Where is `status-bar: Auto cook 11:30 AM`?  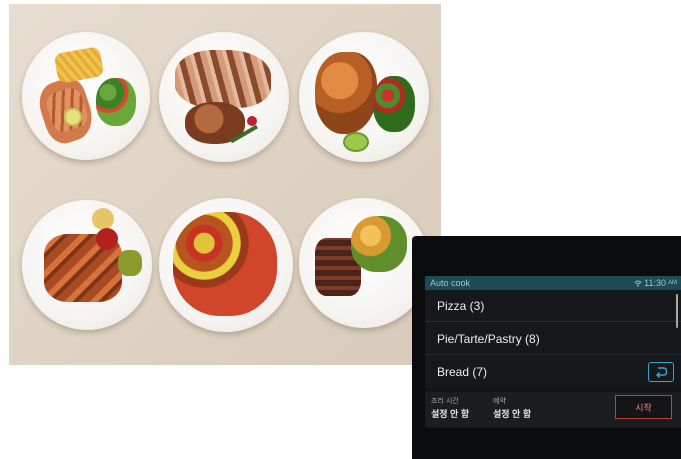 status-bar: Auto cook 11:30 AM is located at coordinates (553, 283).